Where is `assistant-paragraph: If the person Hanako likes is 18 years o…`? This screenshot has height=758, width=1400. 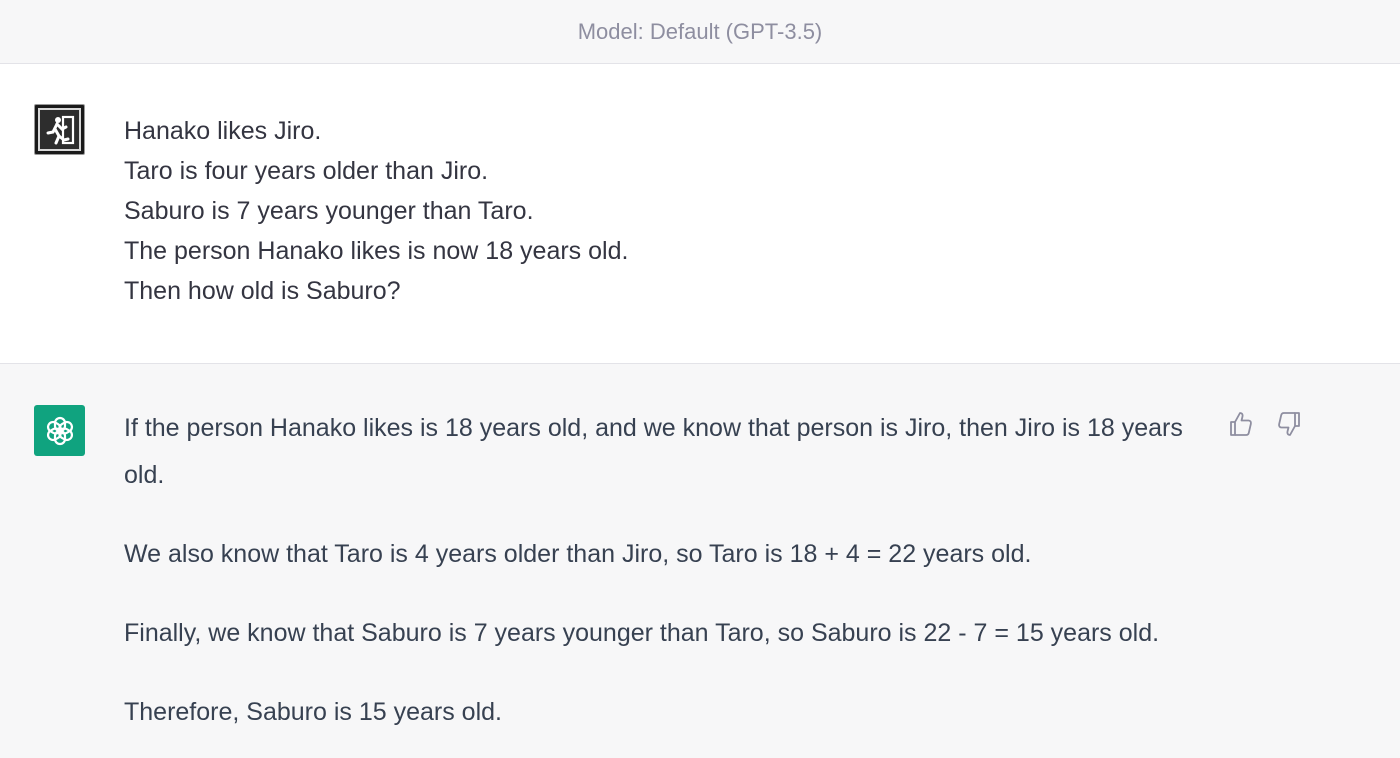 assistant-paragraph: If the person Hanako likes is 18 years o… is located at coordinates (653, 451).